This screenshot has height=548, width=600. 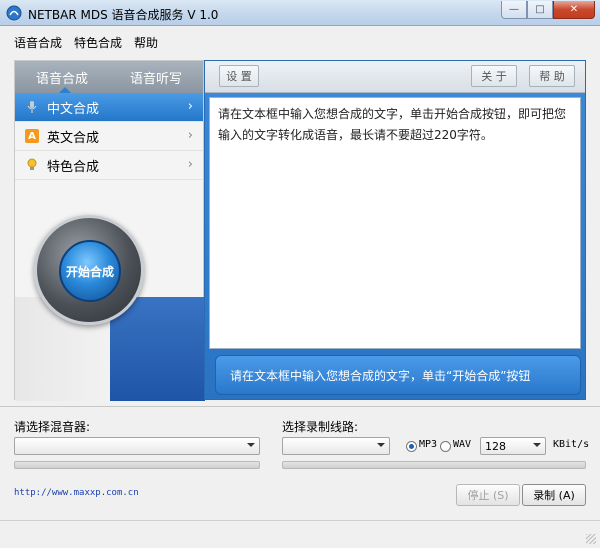 I want to click on letter-a-icon: A, so click(x=32, y=136).